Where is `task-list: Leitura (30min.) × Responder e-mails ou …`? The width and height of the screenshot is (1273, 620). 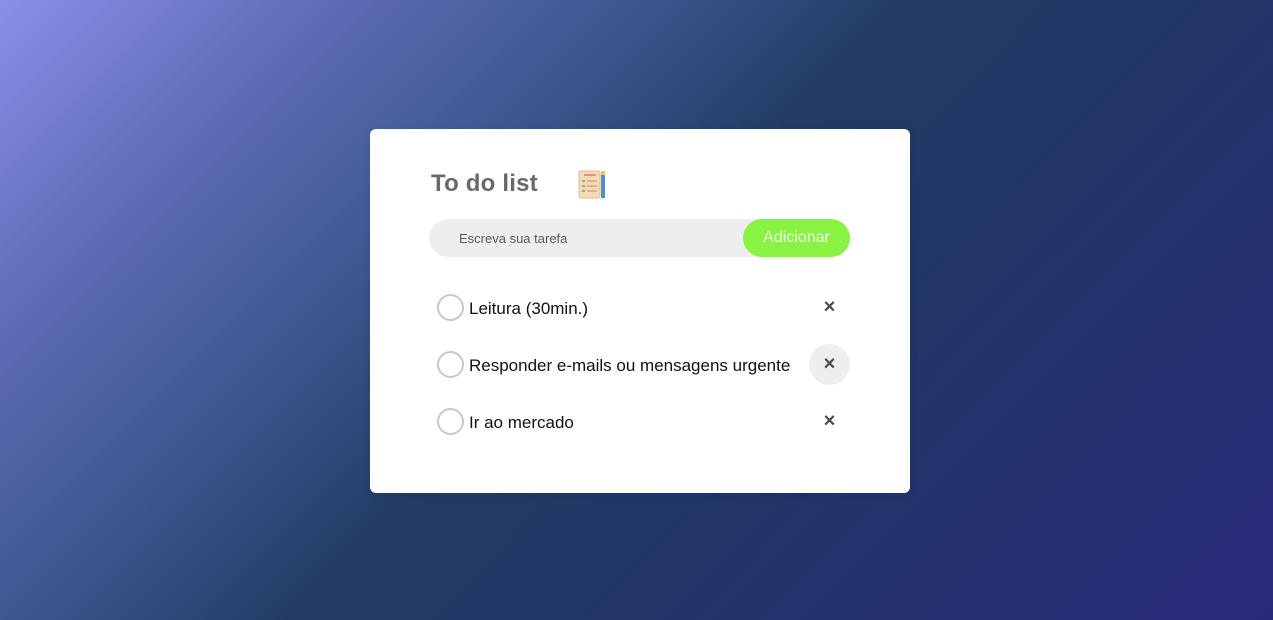
task-list: Leitura (30min.) × Responder e-mails ou … is located at coordinates (643, 372).